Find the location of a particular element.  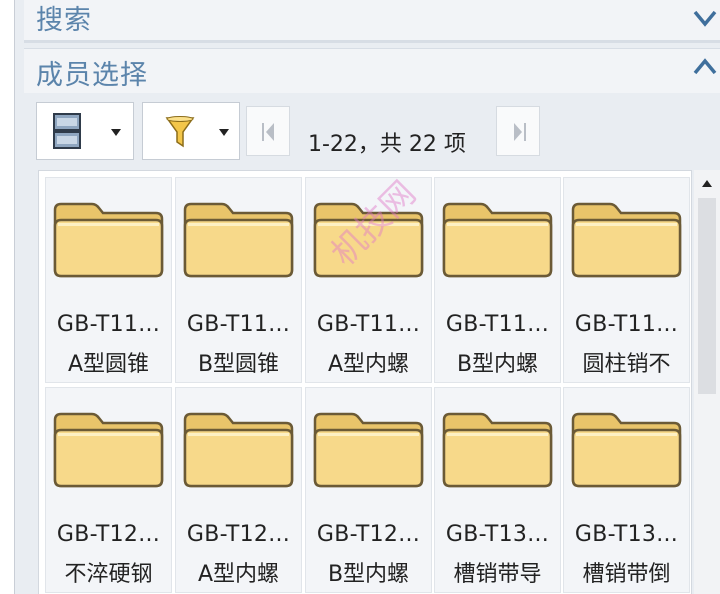

scroll-up-arrow is located at coordinates (707, 183).